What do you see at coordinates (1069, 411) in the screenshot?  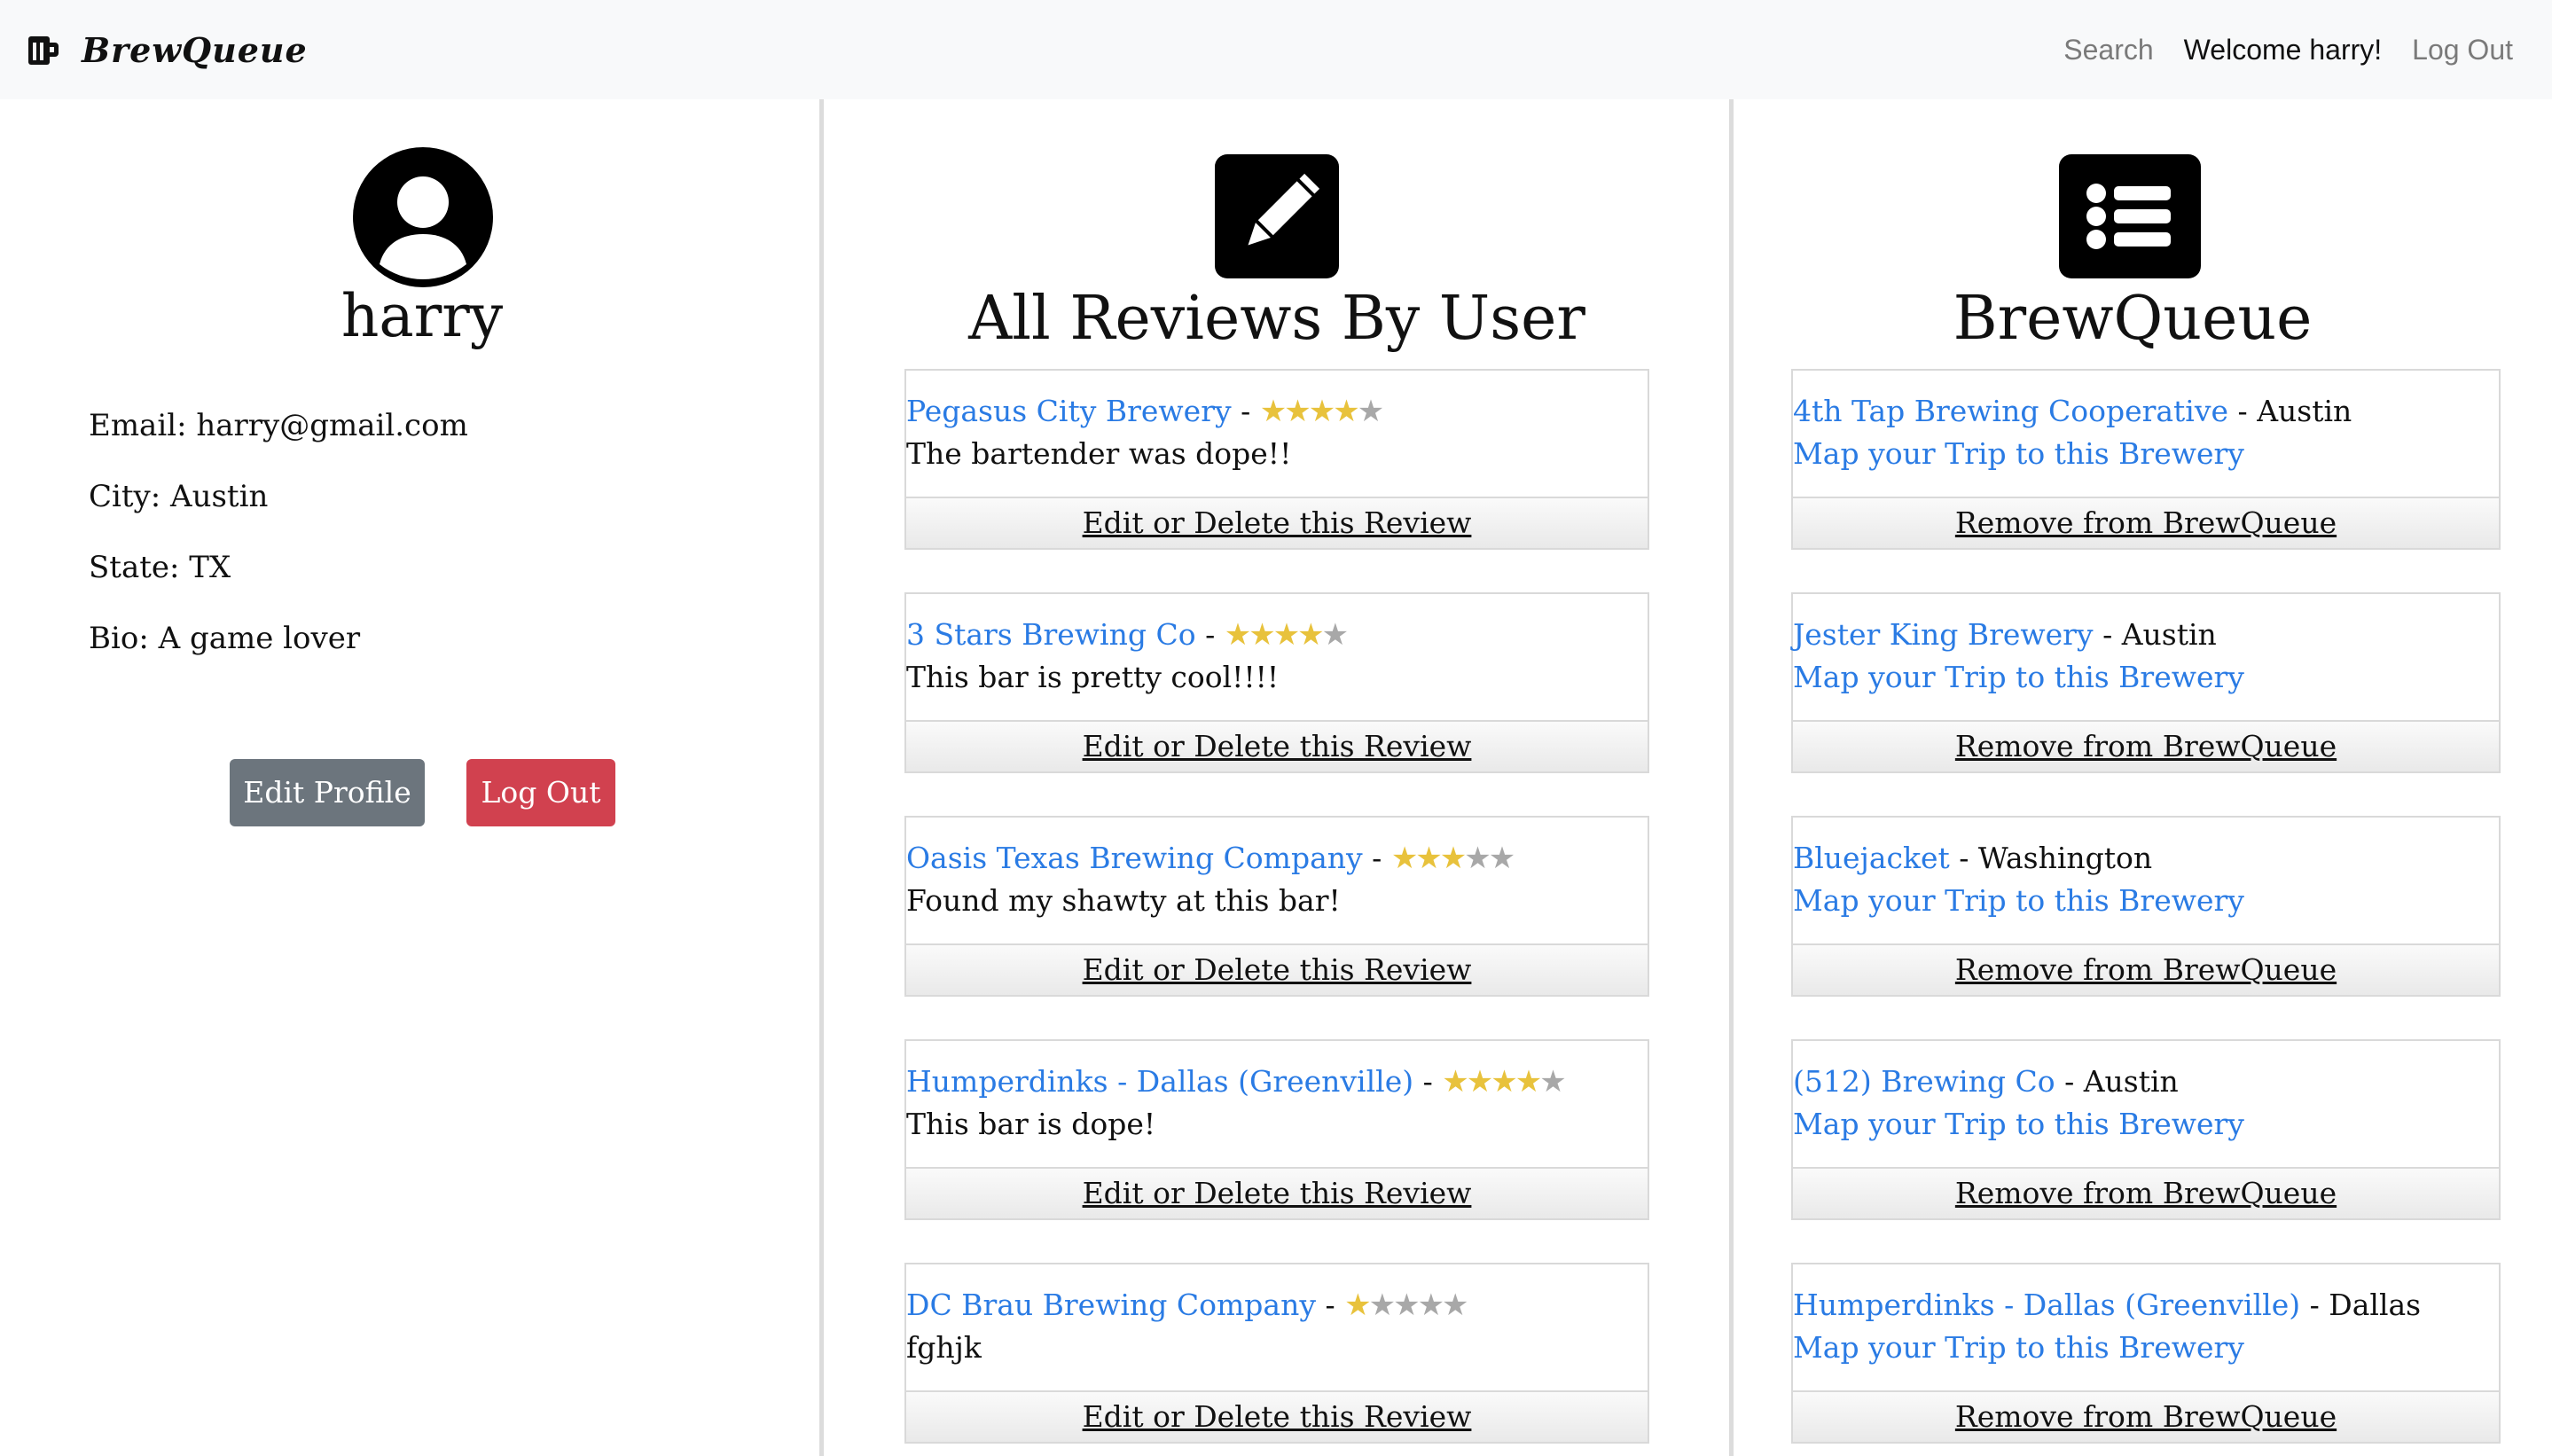 I see `brewery-link: Pegasus City Brewery` at bounding box center [1069, 411].